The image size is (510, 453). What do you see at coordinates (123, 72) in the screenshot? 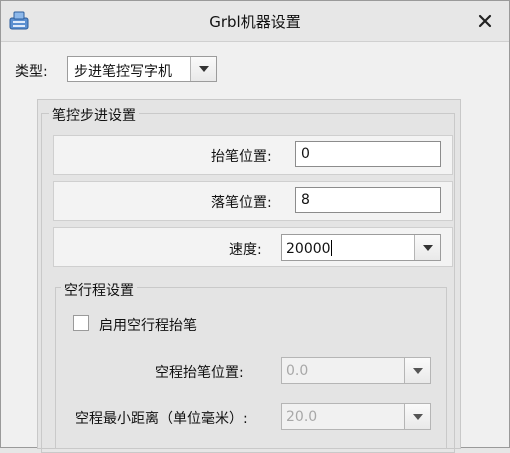
I see `type-dropdown-value: 步进笔控写字机` at bounding box center [123, 72].